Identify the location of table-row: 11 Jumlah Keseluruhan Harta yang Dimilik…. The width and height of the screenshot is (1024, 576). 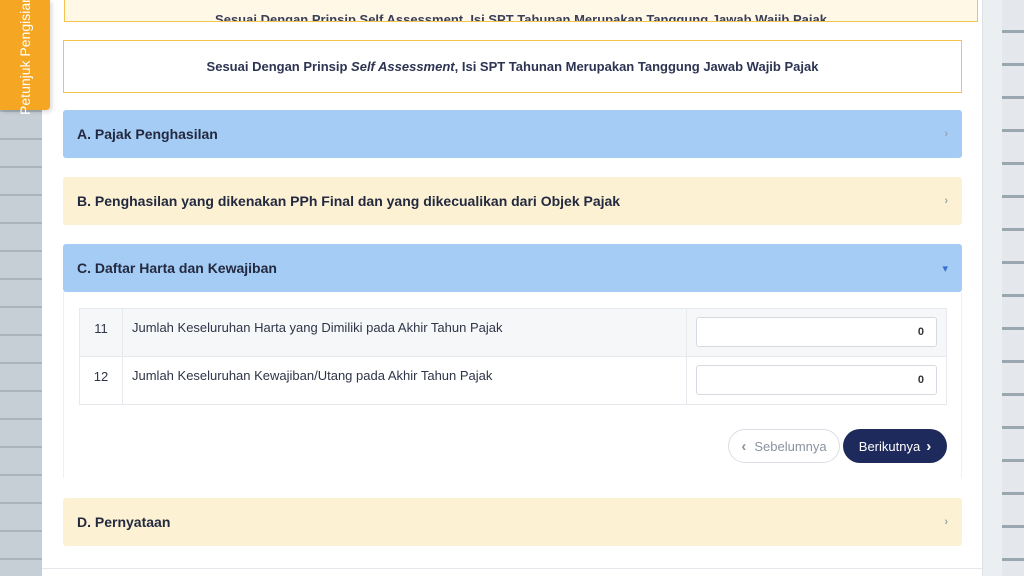
(513, 332).